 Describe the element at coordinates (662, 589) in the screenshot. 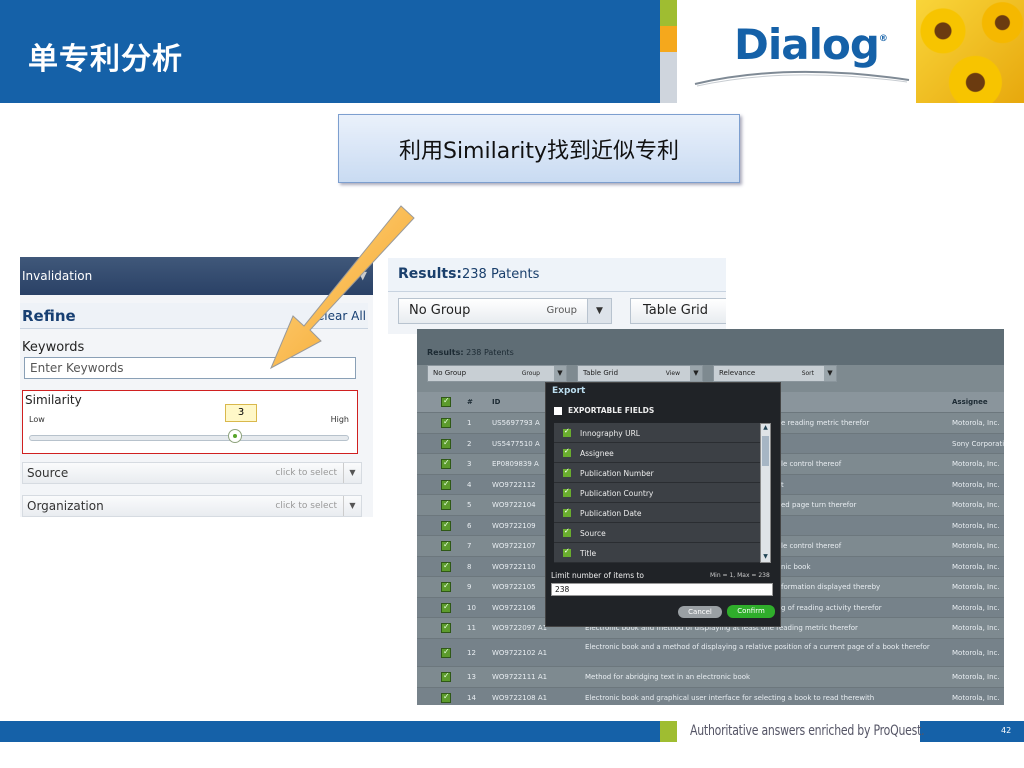

I see `limit-input: 238` at that location.